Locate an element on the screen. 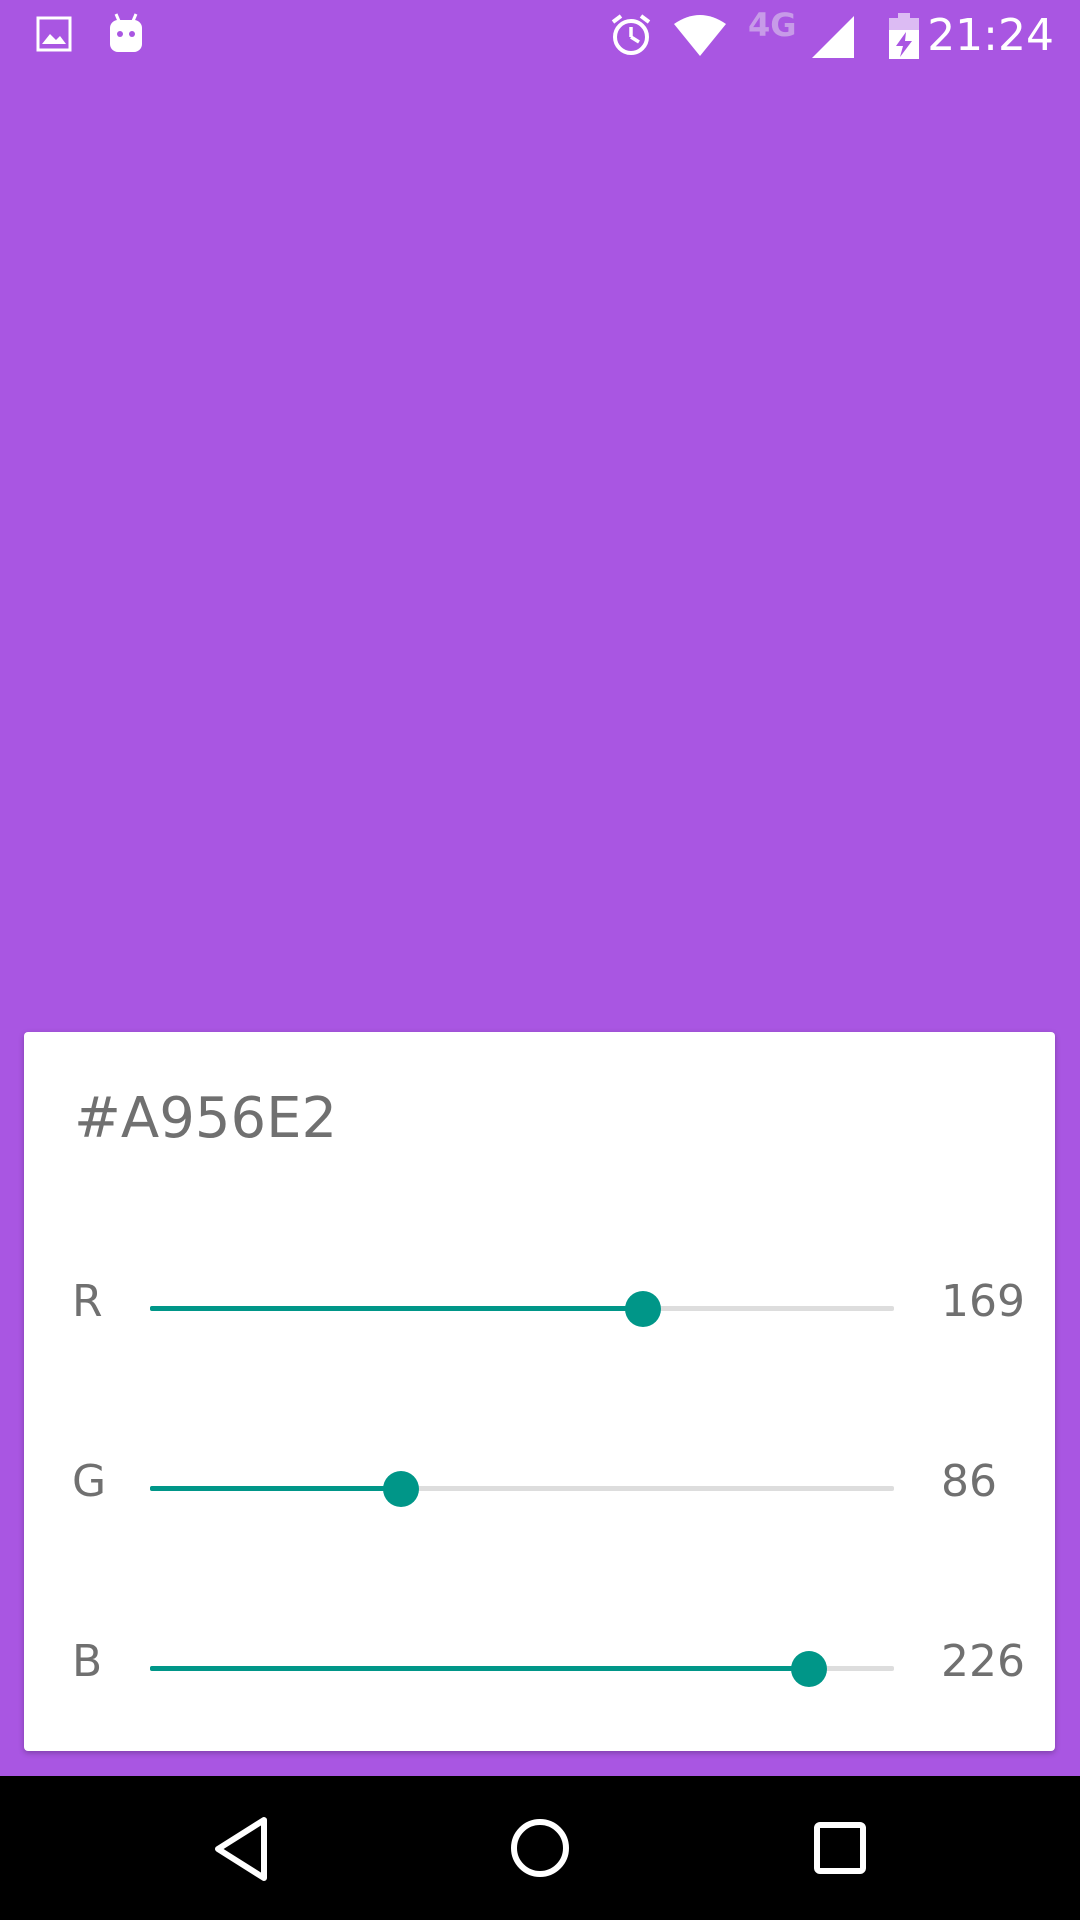 This screenshot has height=1920, width=1080. slider-row-red: R 169 is located at coordinates (539, 1308).